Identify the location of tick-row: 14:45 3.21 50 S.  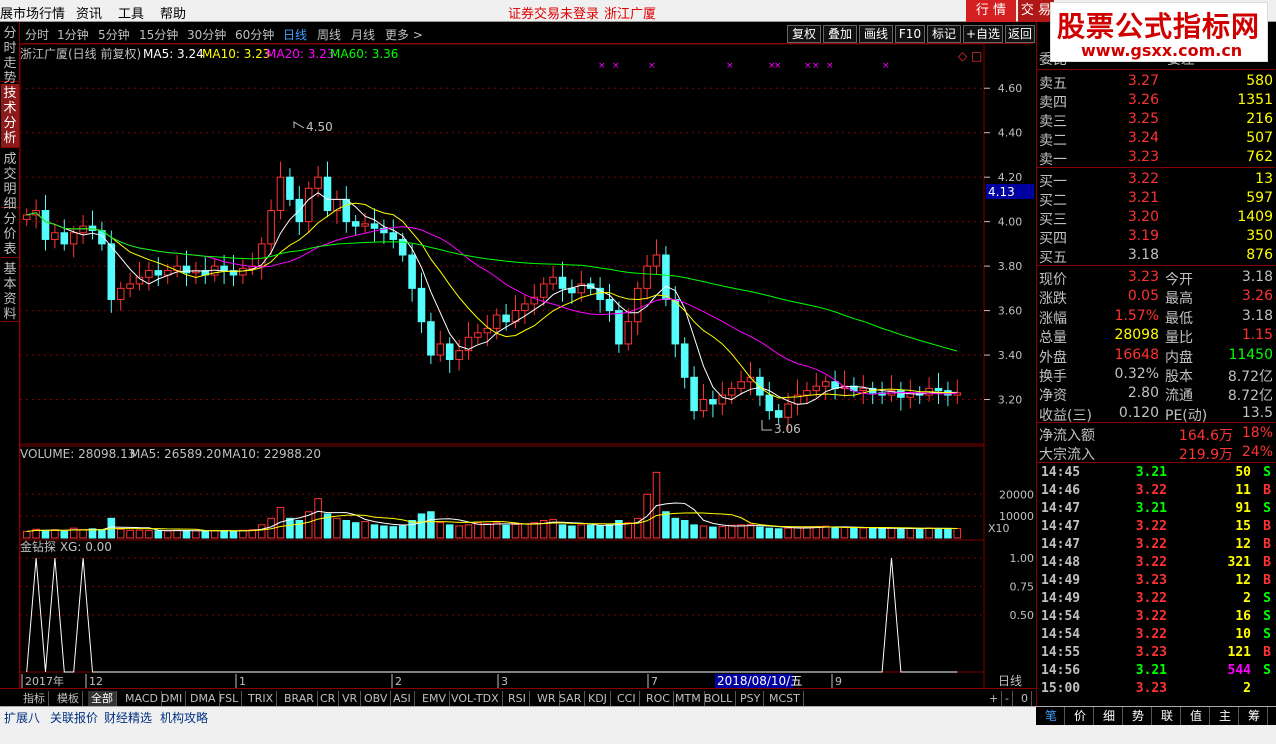
(1156, 474).